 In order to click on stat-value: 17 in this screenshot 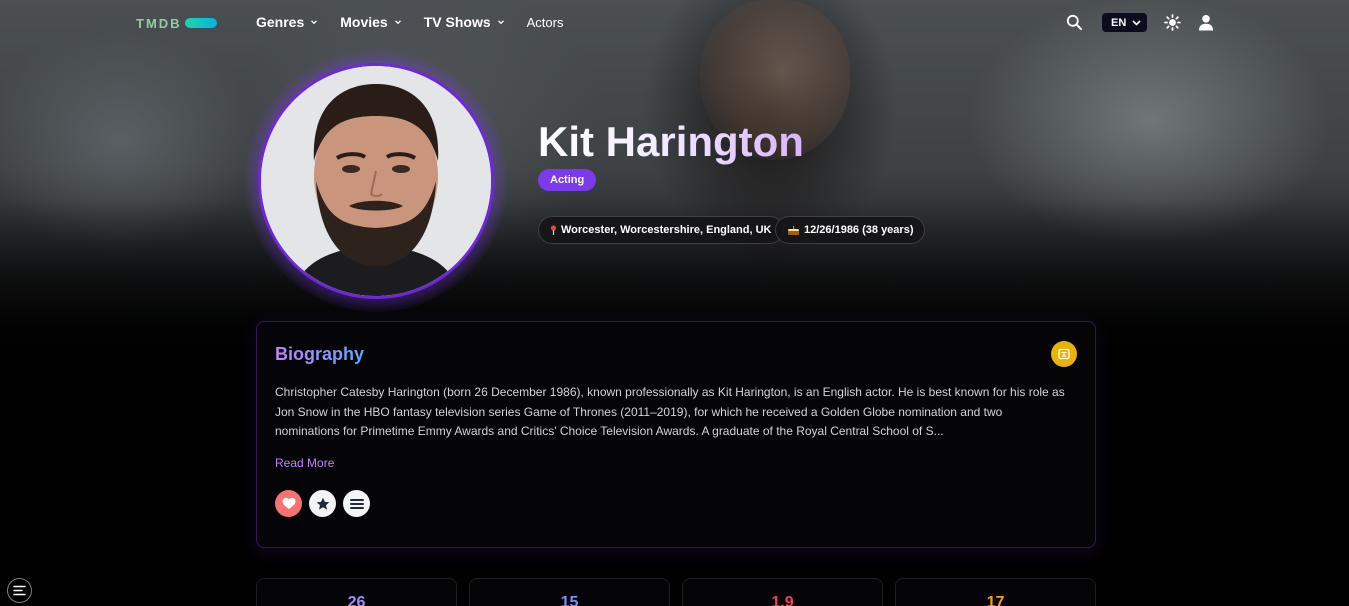, I will do `click(995, 600)`.